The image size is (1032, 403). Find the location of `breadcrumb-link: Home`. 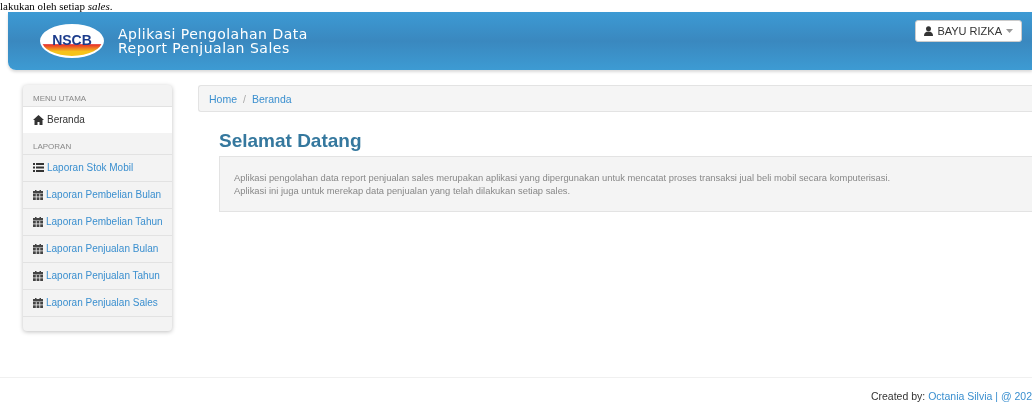

breadcrumb-link: Home is located at coordinates (223, 98).